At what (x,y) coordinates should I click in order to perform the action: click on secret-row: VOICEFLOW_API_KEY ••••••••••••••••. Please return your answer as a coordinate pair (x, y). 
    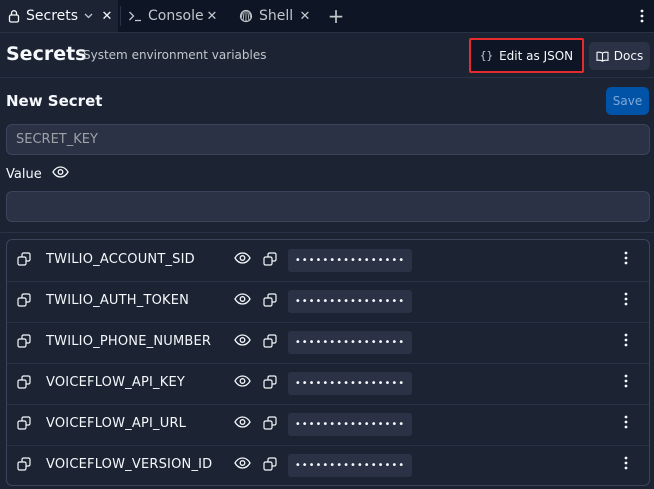
    Looking at the image, I should click on (328, 384).